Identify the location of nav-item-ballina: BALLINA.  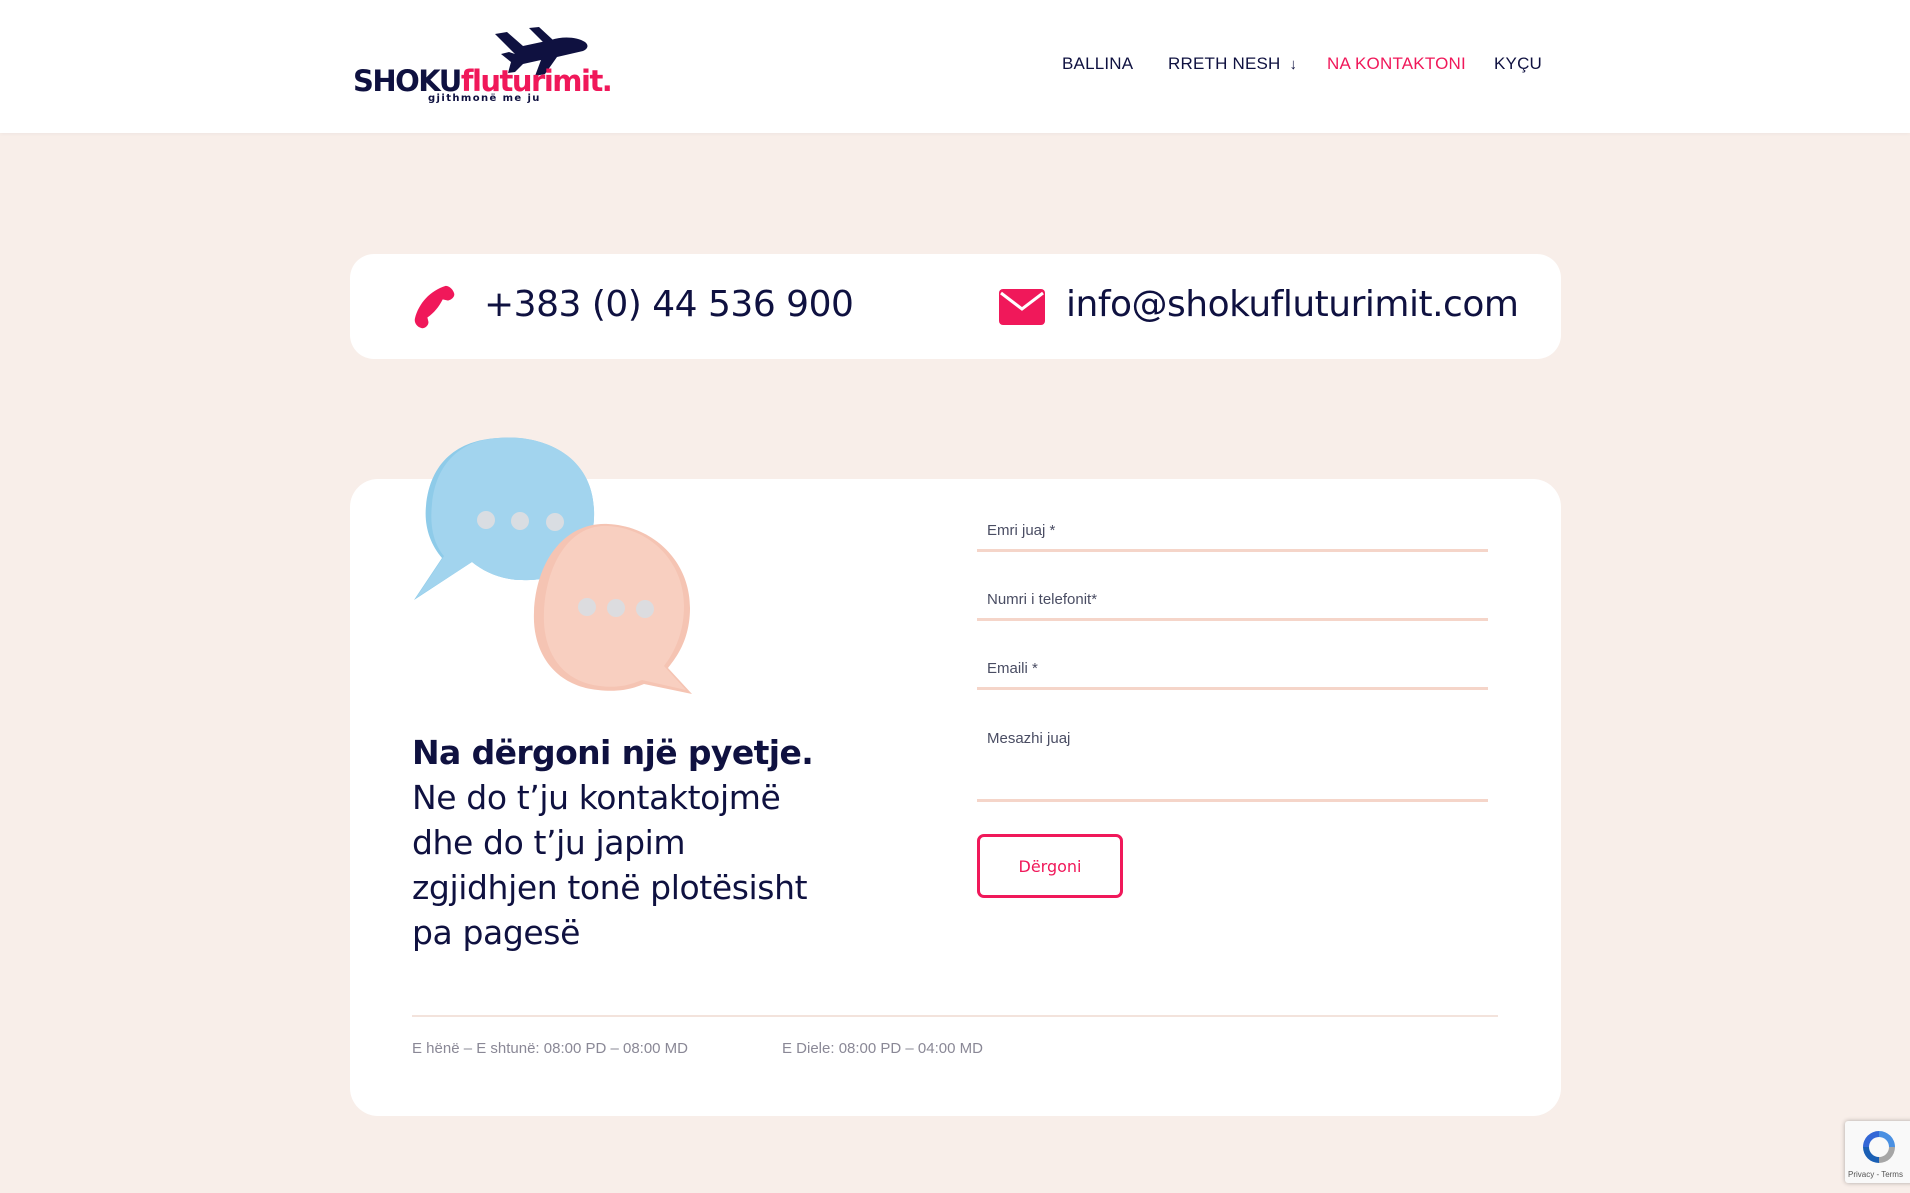
(1097, 64).